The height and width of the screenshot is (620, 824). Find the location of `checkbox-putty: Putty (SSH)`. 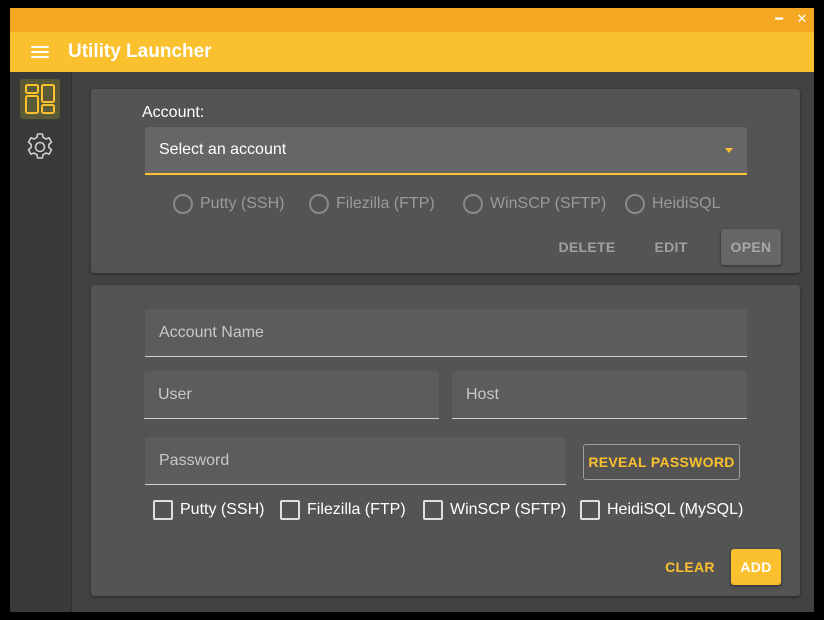

checkbox-putty: Putty (SSH) is located at coordinates (210, 510).